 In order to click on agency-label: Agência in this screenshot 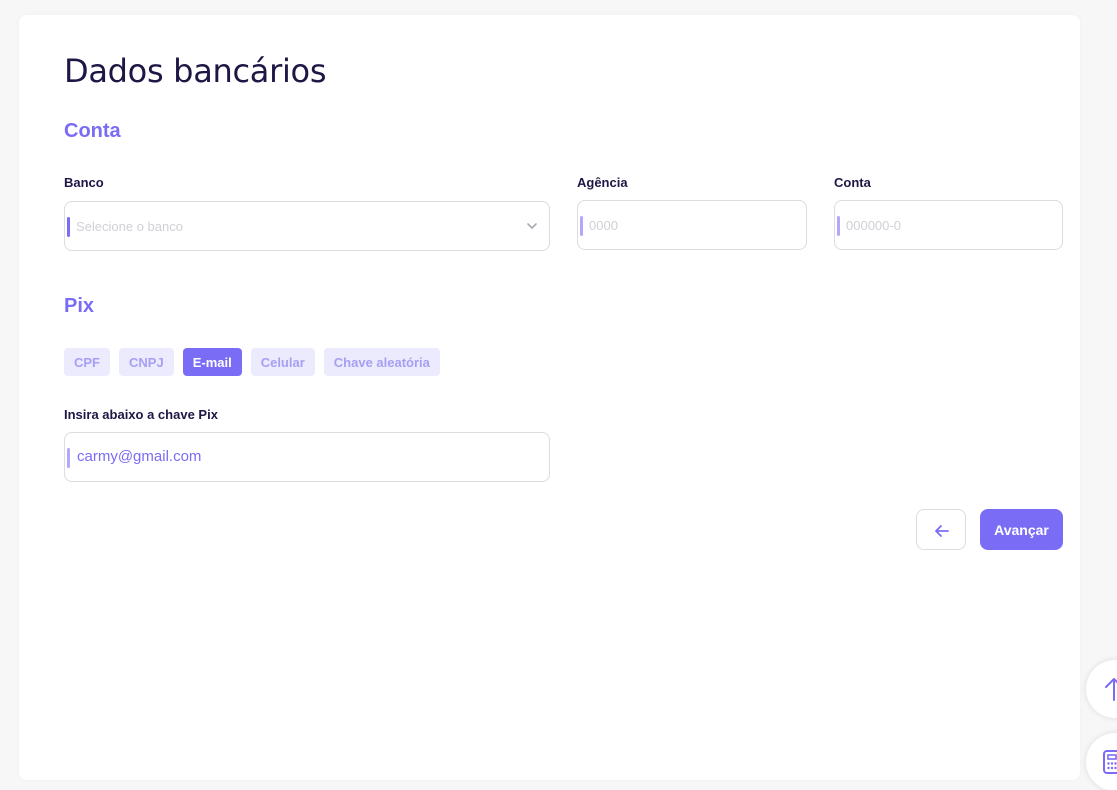, I will do `click(602, 182)`.